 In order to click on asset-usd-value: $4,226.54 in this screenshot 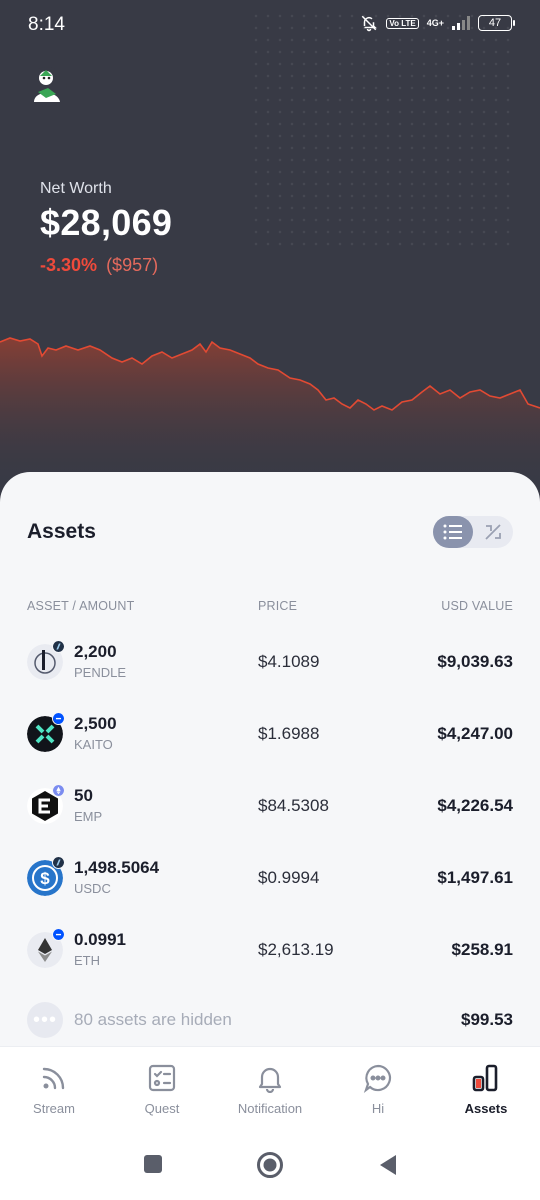, I will do `click(475, 805)`.